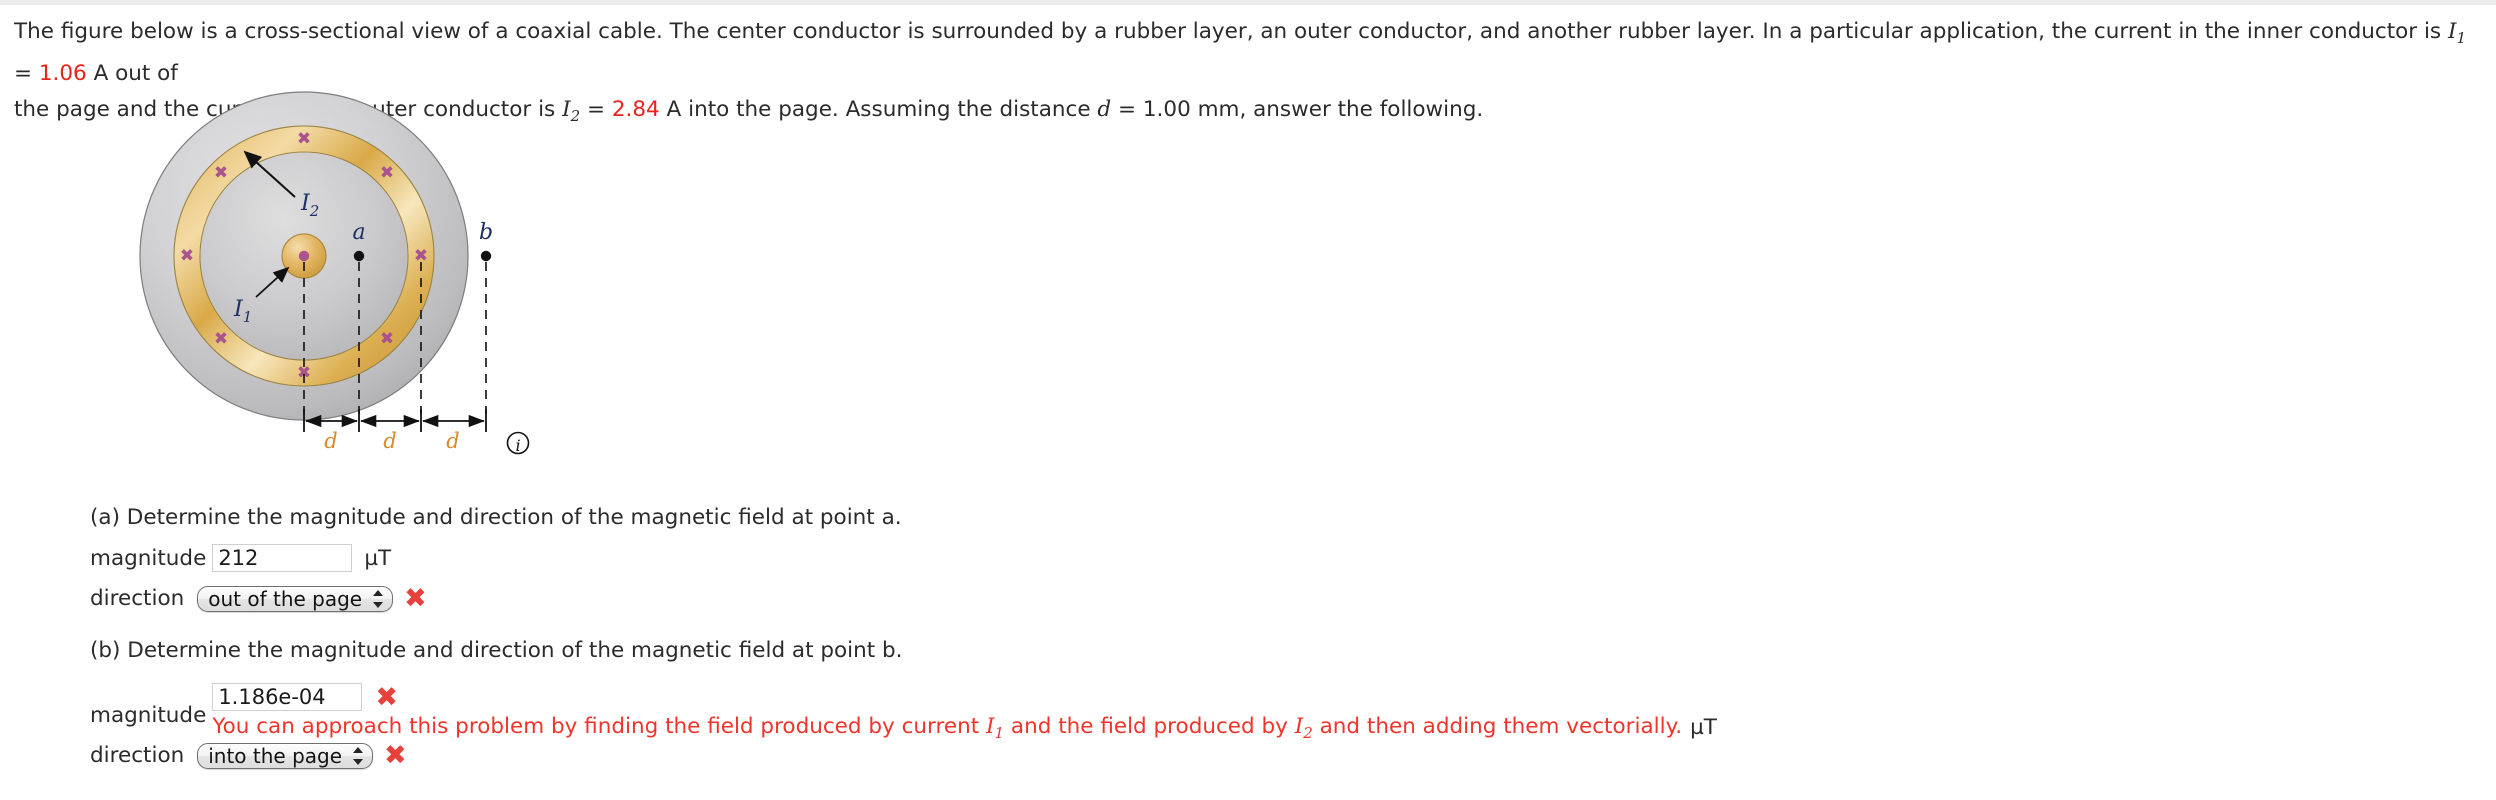 Image resolution: width=2496 pixels, height=800 pixels. What do you see at coordinates (961, 697) in the screenshot?
I see `part-b-input-row: ✖` at bounding box center [961, 697].